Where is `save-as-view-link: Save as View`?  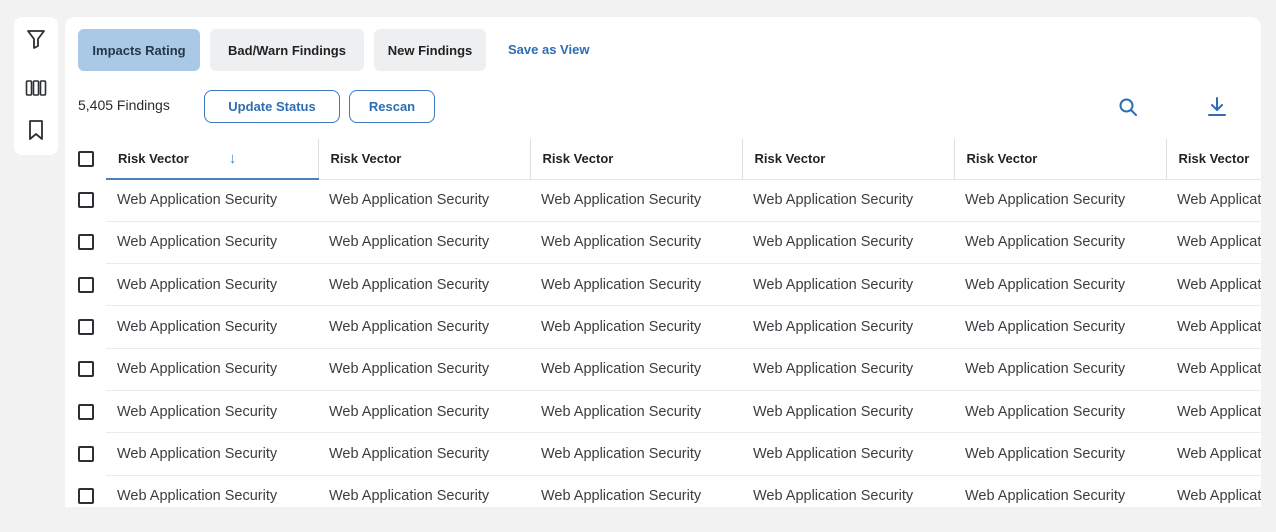
save-as-view-link: Save as View is located at coordinates (548, 50).